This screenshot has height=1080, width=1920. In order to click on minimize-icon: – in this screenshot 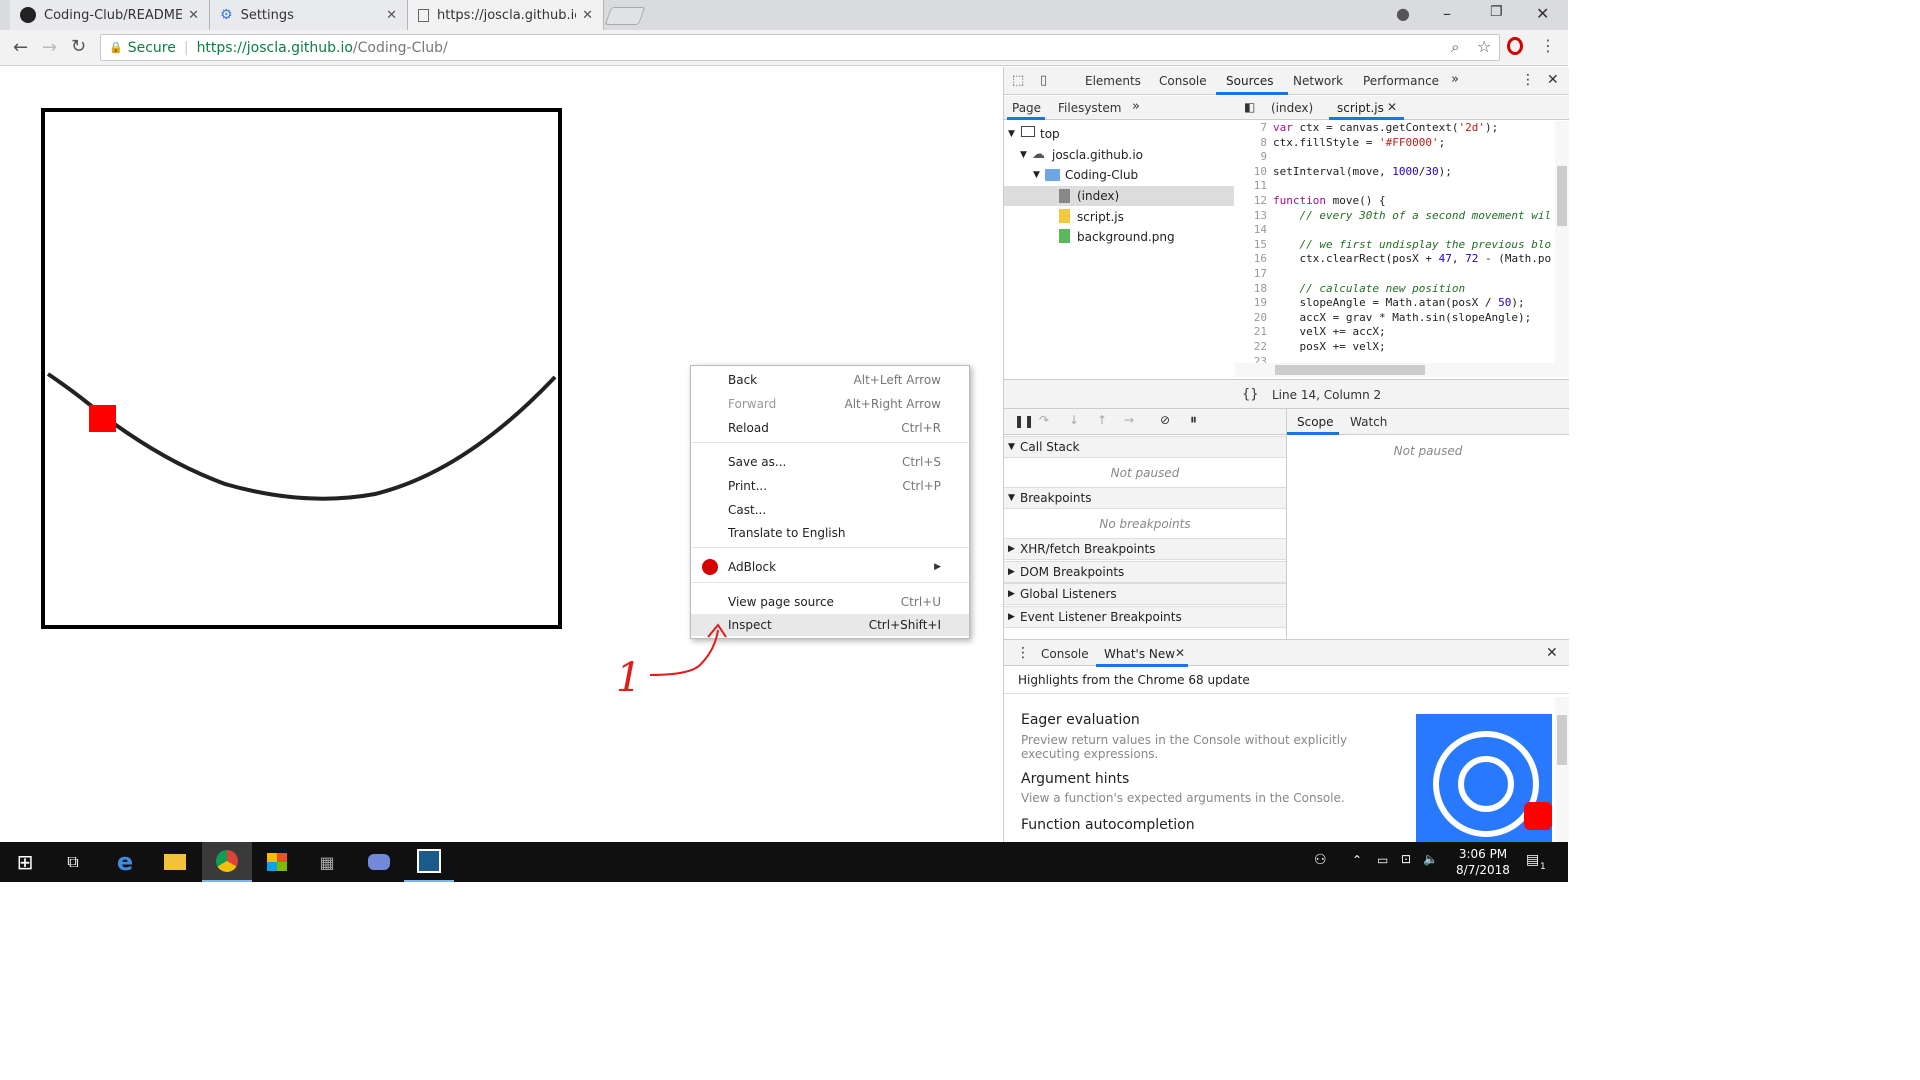, I will do `click(1447, 13)`.